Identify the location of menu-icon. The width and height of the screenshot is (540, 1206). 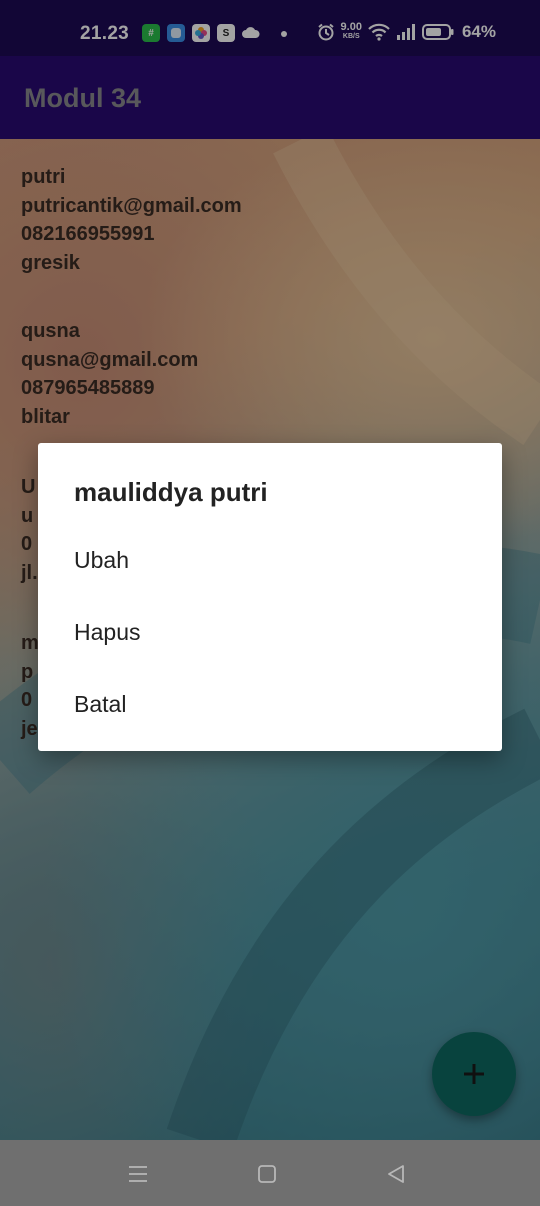
(138, 1174).